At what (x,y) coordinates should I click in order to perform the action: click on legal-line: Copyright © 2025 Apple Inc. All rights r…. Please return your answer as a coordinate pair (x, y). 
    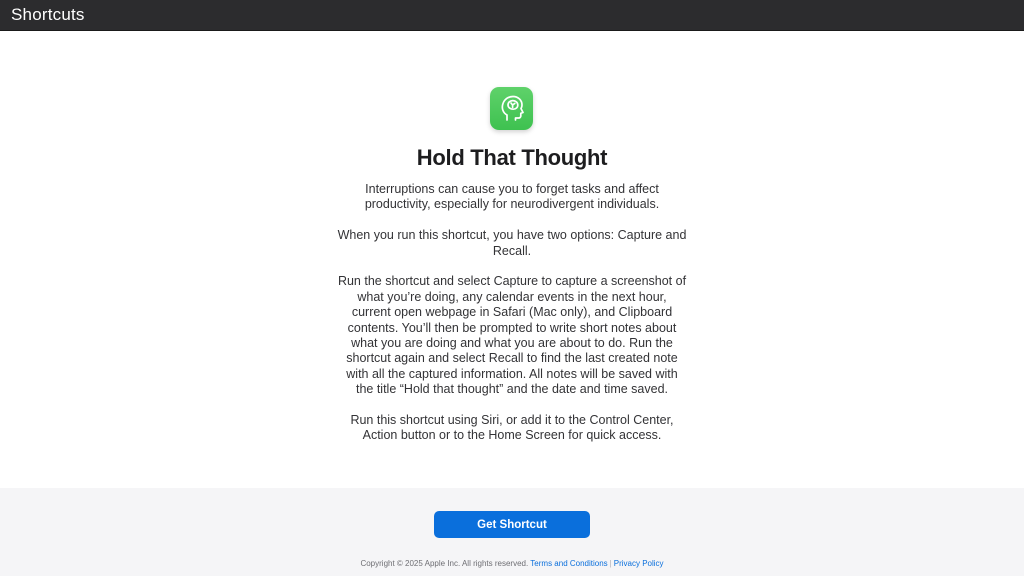
    Looking at the image, I should click on (512, 563).